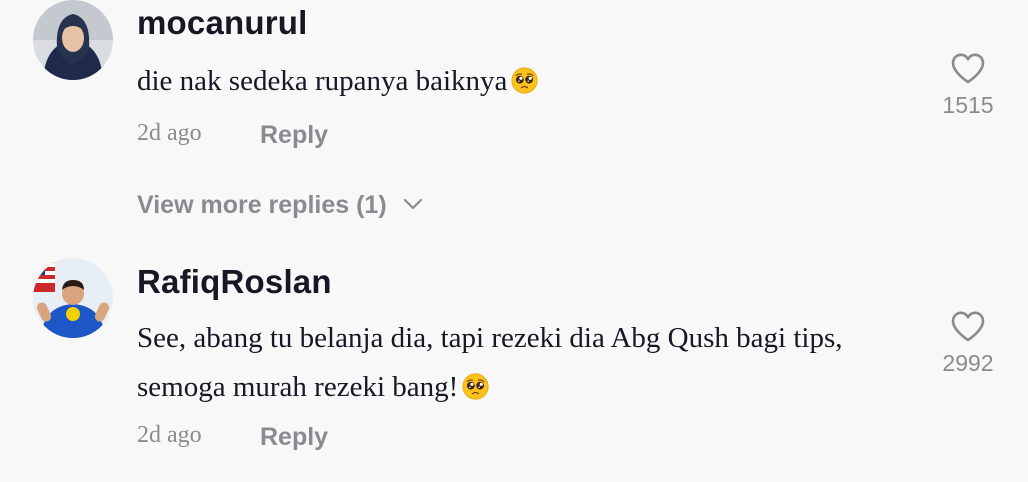 The width and height of the screenshot is (1028, 482). I want to click on comment-text: die nak sedeka rupanya baiknya, so click(507, 81).